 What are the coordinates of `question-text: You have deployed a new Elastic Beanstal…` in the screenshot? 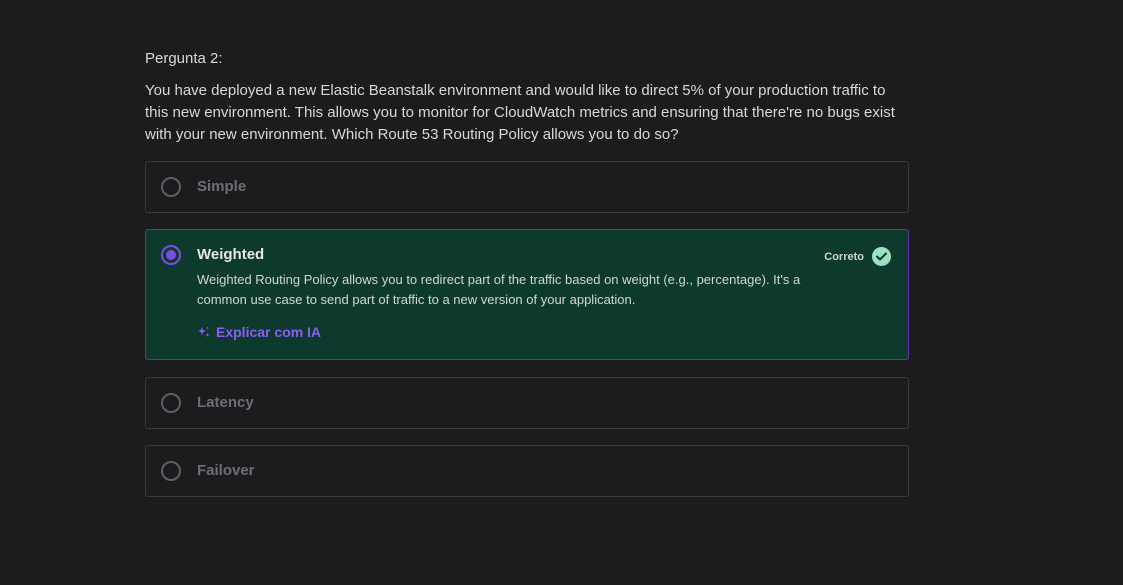 It's located at (520, 112).